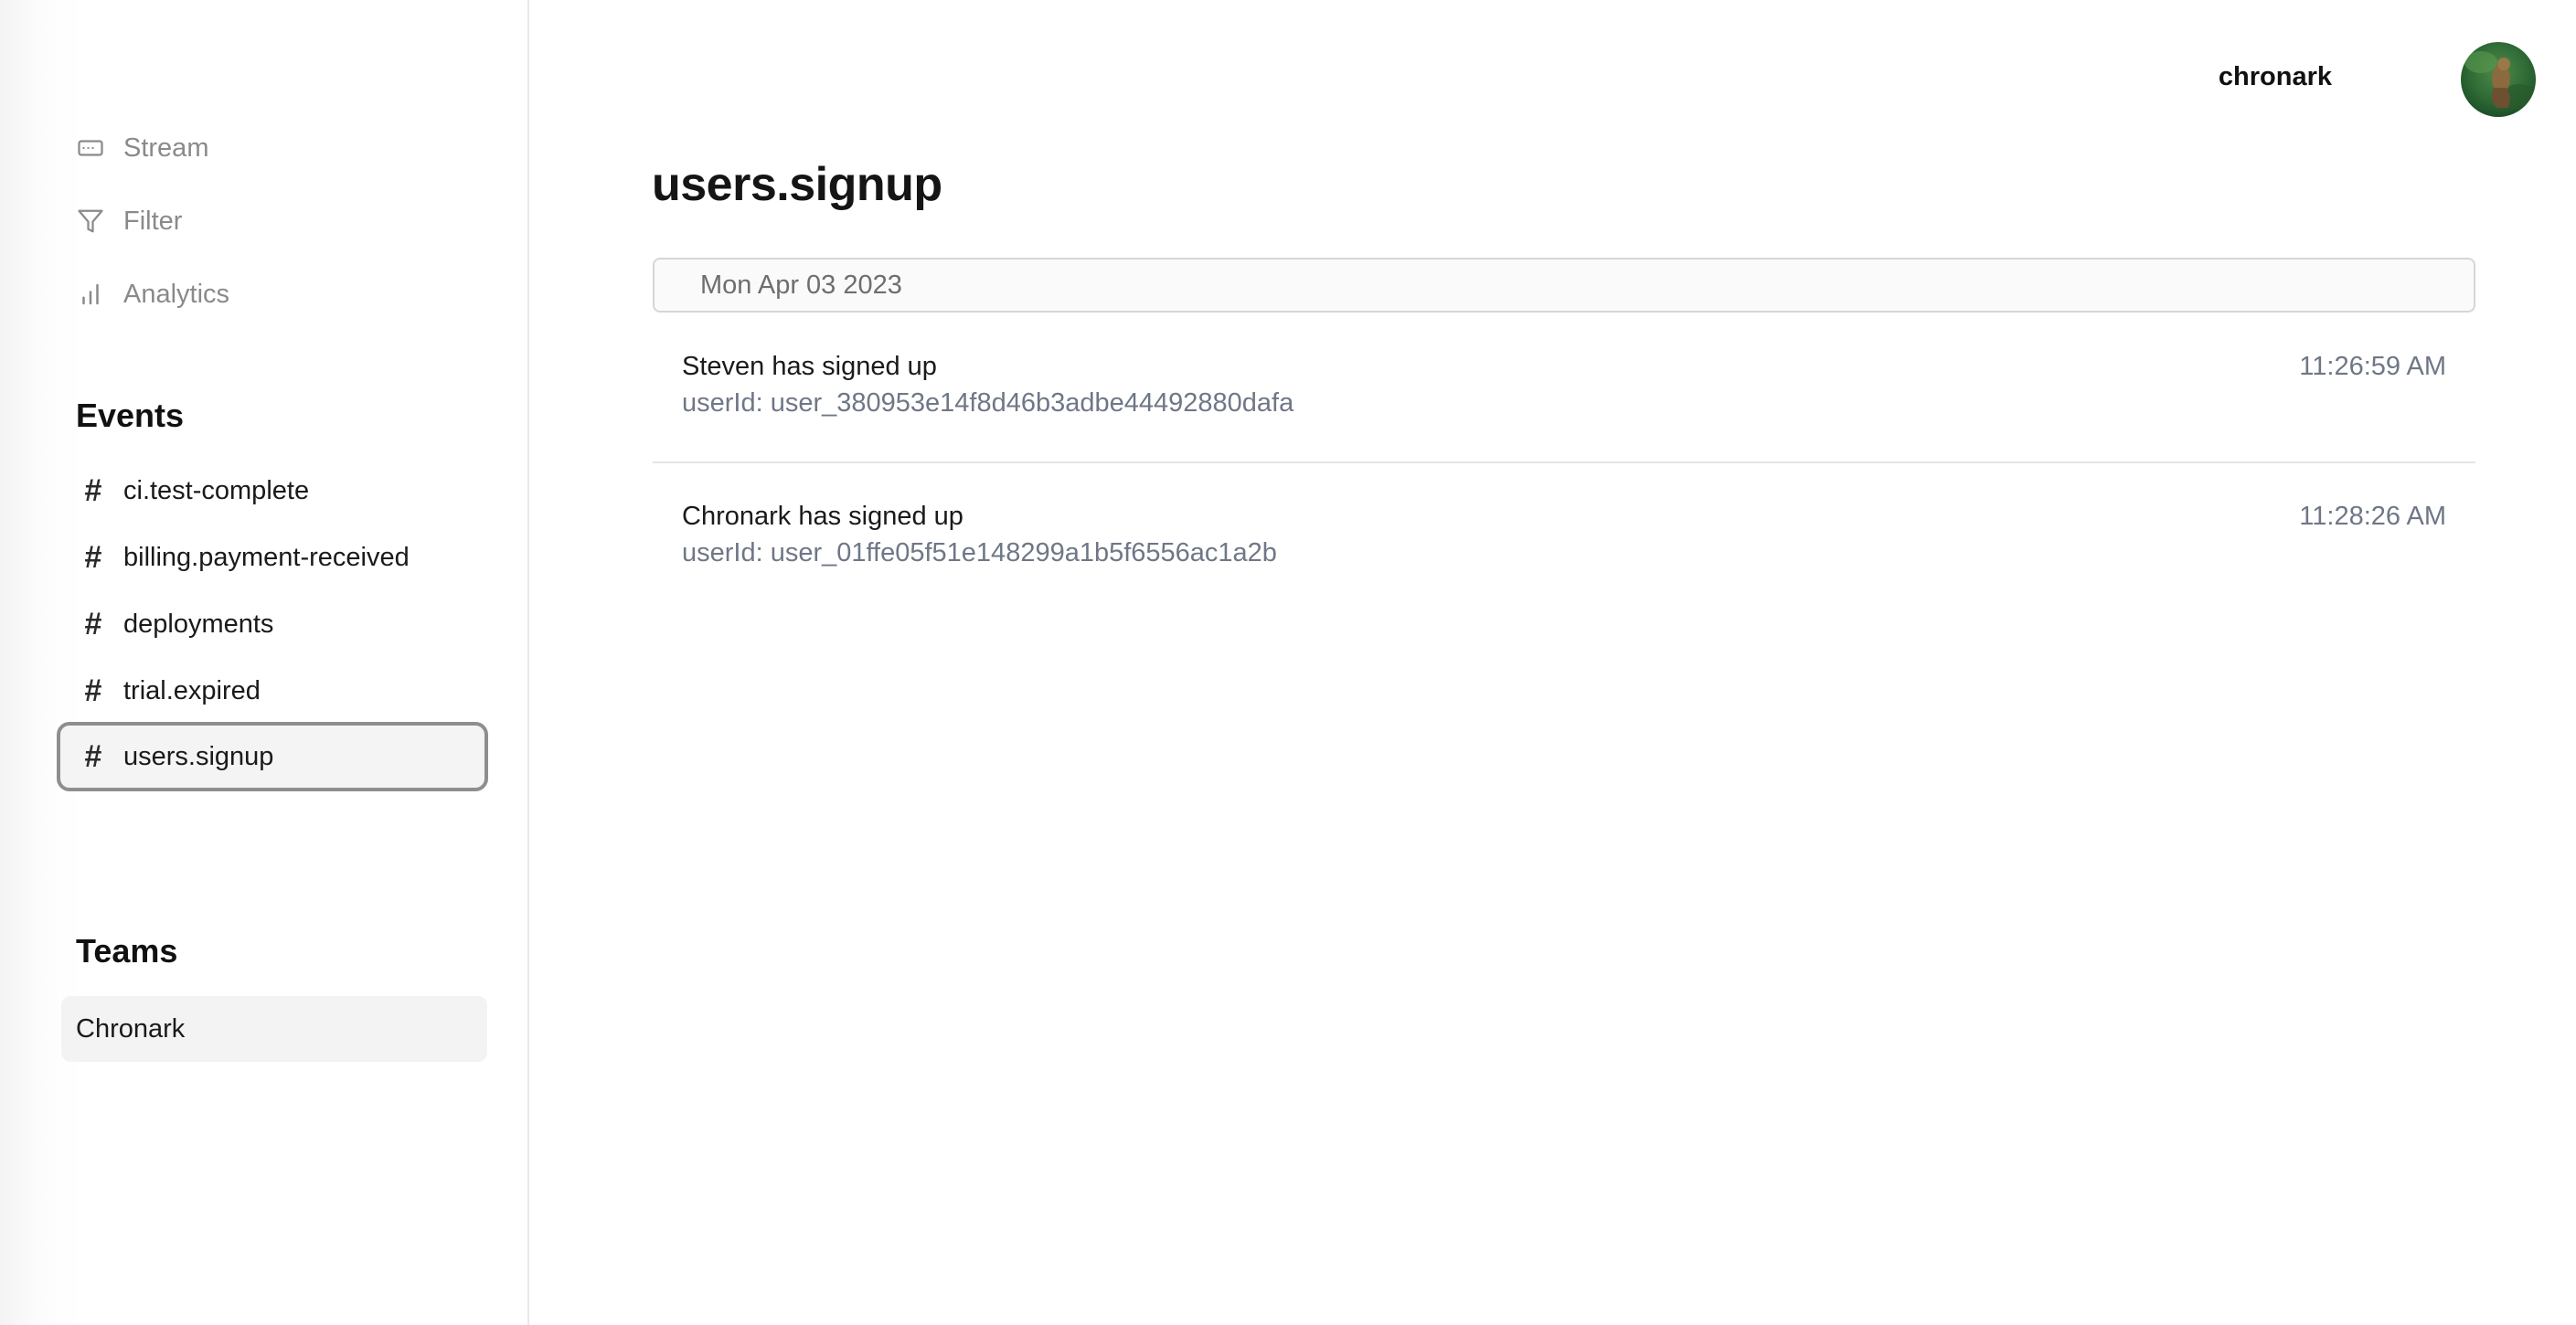 Image resolution: width=2576 pixels, height=1325 pixels. I want to click on event-channel-ci-test-complete: # ci.test-complete, so click(273, 491).